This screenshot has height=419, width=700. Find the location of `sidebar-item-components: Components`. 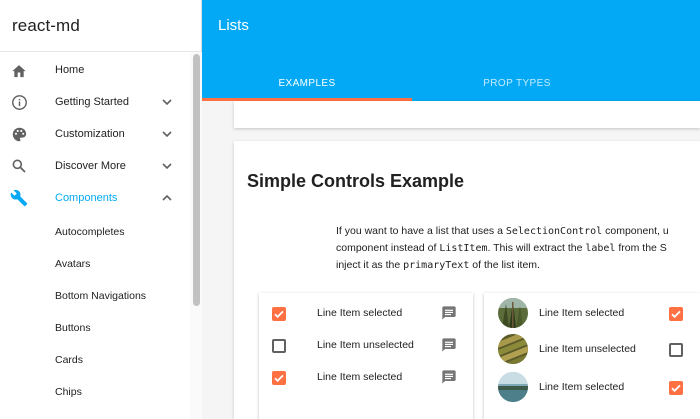

sidebar-item-components: Components is located at coordinates (95, 198).